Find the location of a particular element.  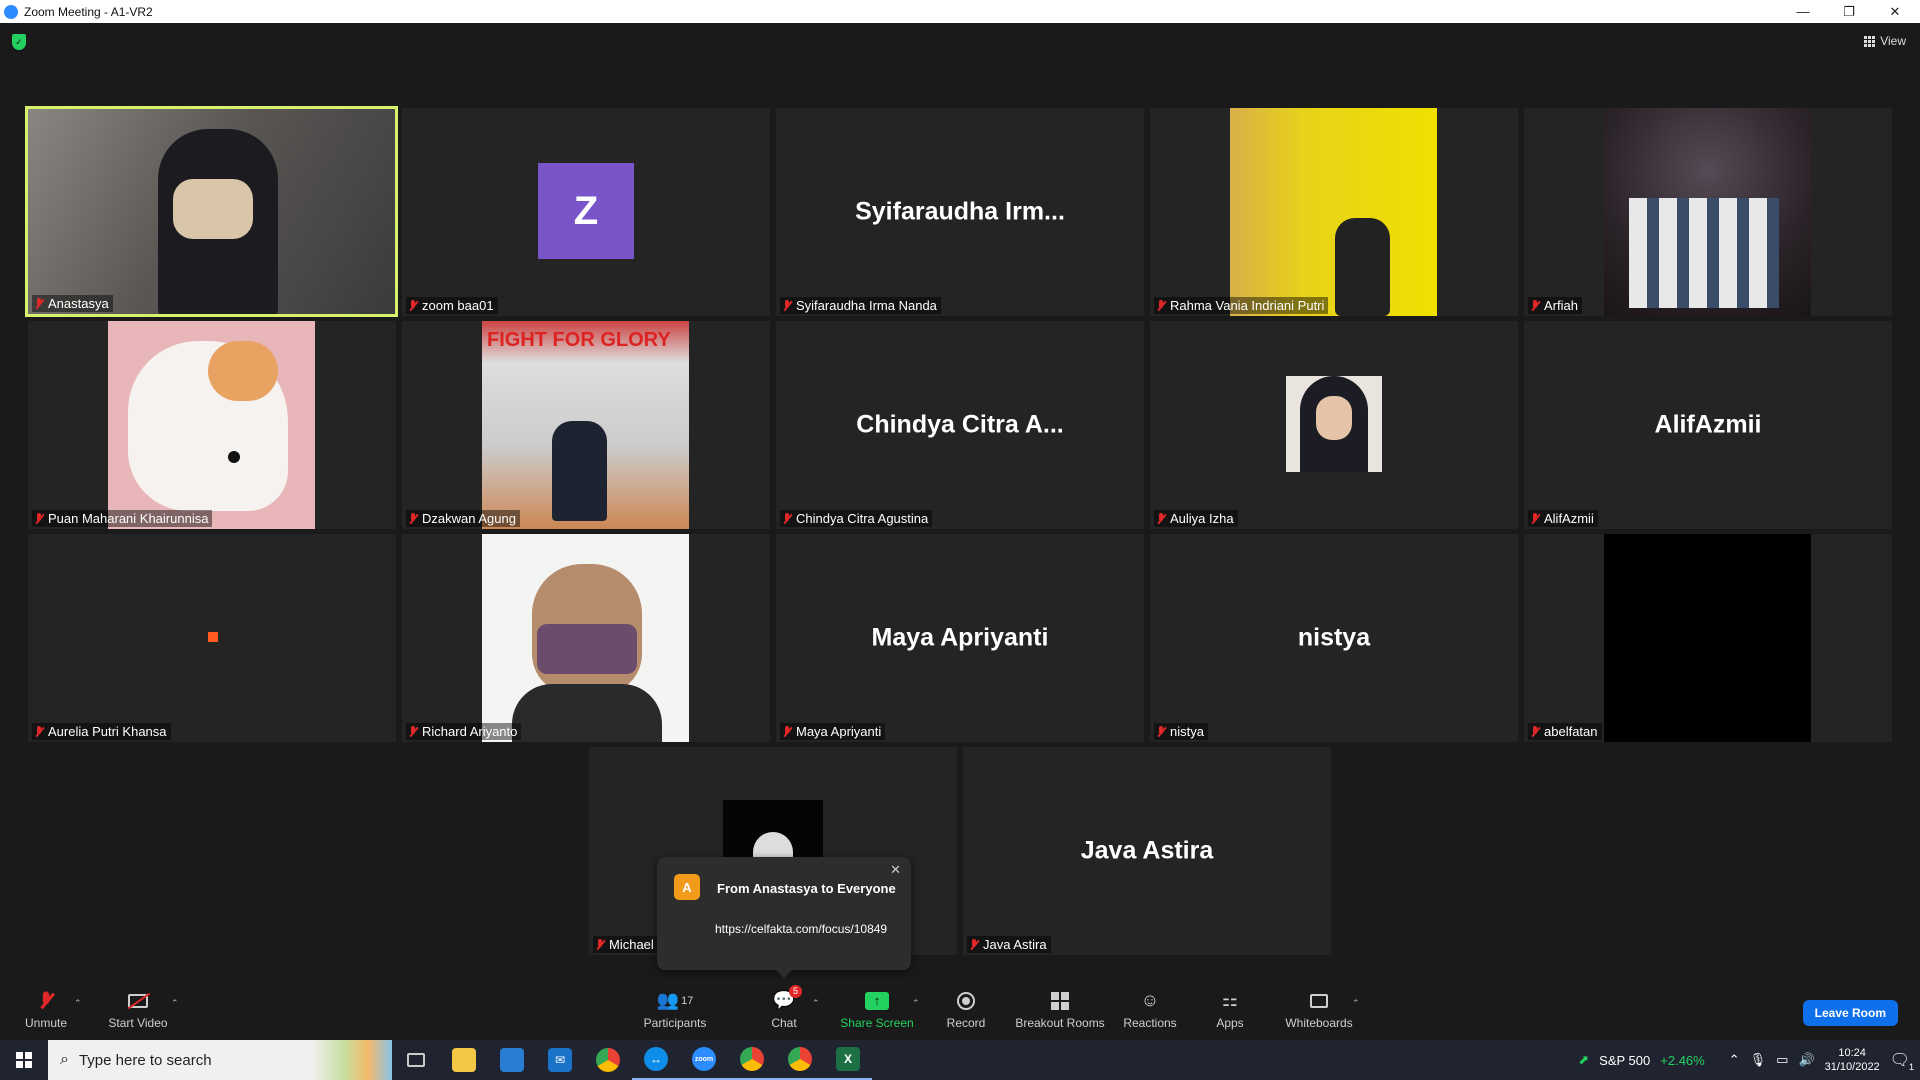

search-icon: ⌕ is located at coordinates (64, 1059).